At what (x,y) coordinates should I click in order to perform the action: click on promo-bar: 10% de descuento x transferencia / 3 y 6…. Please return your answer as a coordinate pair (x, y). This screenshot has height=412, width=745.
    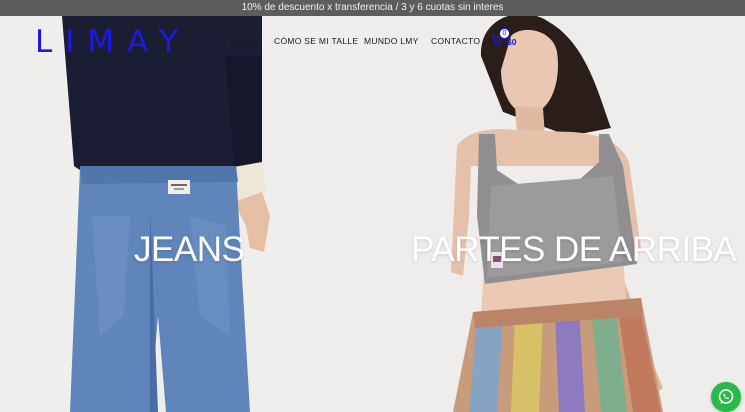
    Looking at the image, I should click on (372, 8).